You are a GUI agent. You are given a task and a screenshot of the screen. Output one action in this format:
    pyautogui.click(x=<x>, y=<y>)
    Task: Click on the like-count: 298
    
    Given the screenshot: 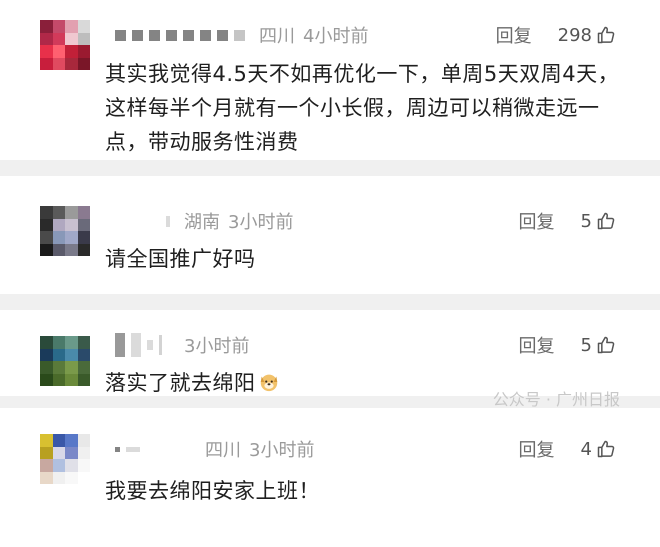 What is the action you would take?
    pyautogui.click(x=574, y=35)
    